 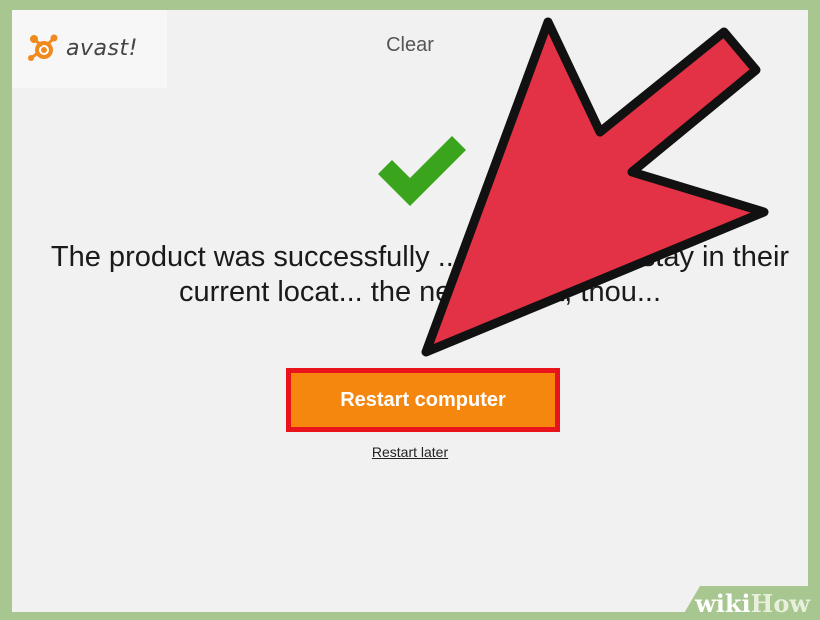 I want to click on wikihow-watermark: wikiHow, so click(x=752, y=603).